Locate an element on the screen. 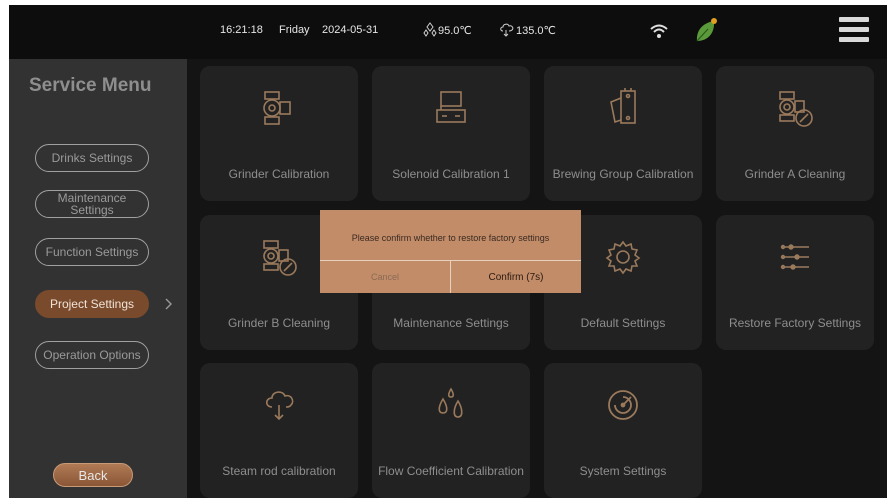 This screenshot has width=887, height=498. tile-label: Grinder Calibration is located at coordinates (279, 174).